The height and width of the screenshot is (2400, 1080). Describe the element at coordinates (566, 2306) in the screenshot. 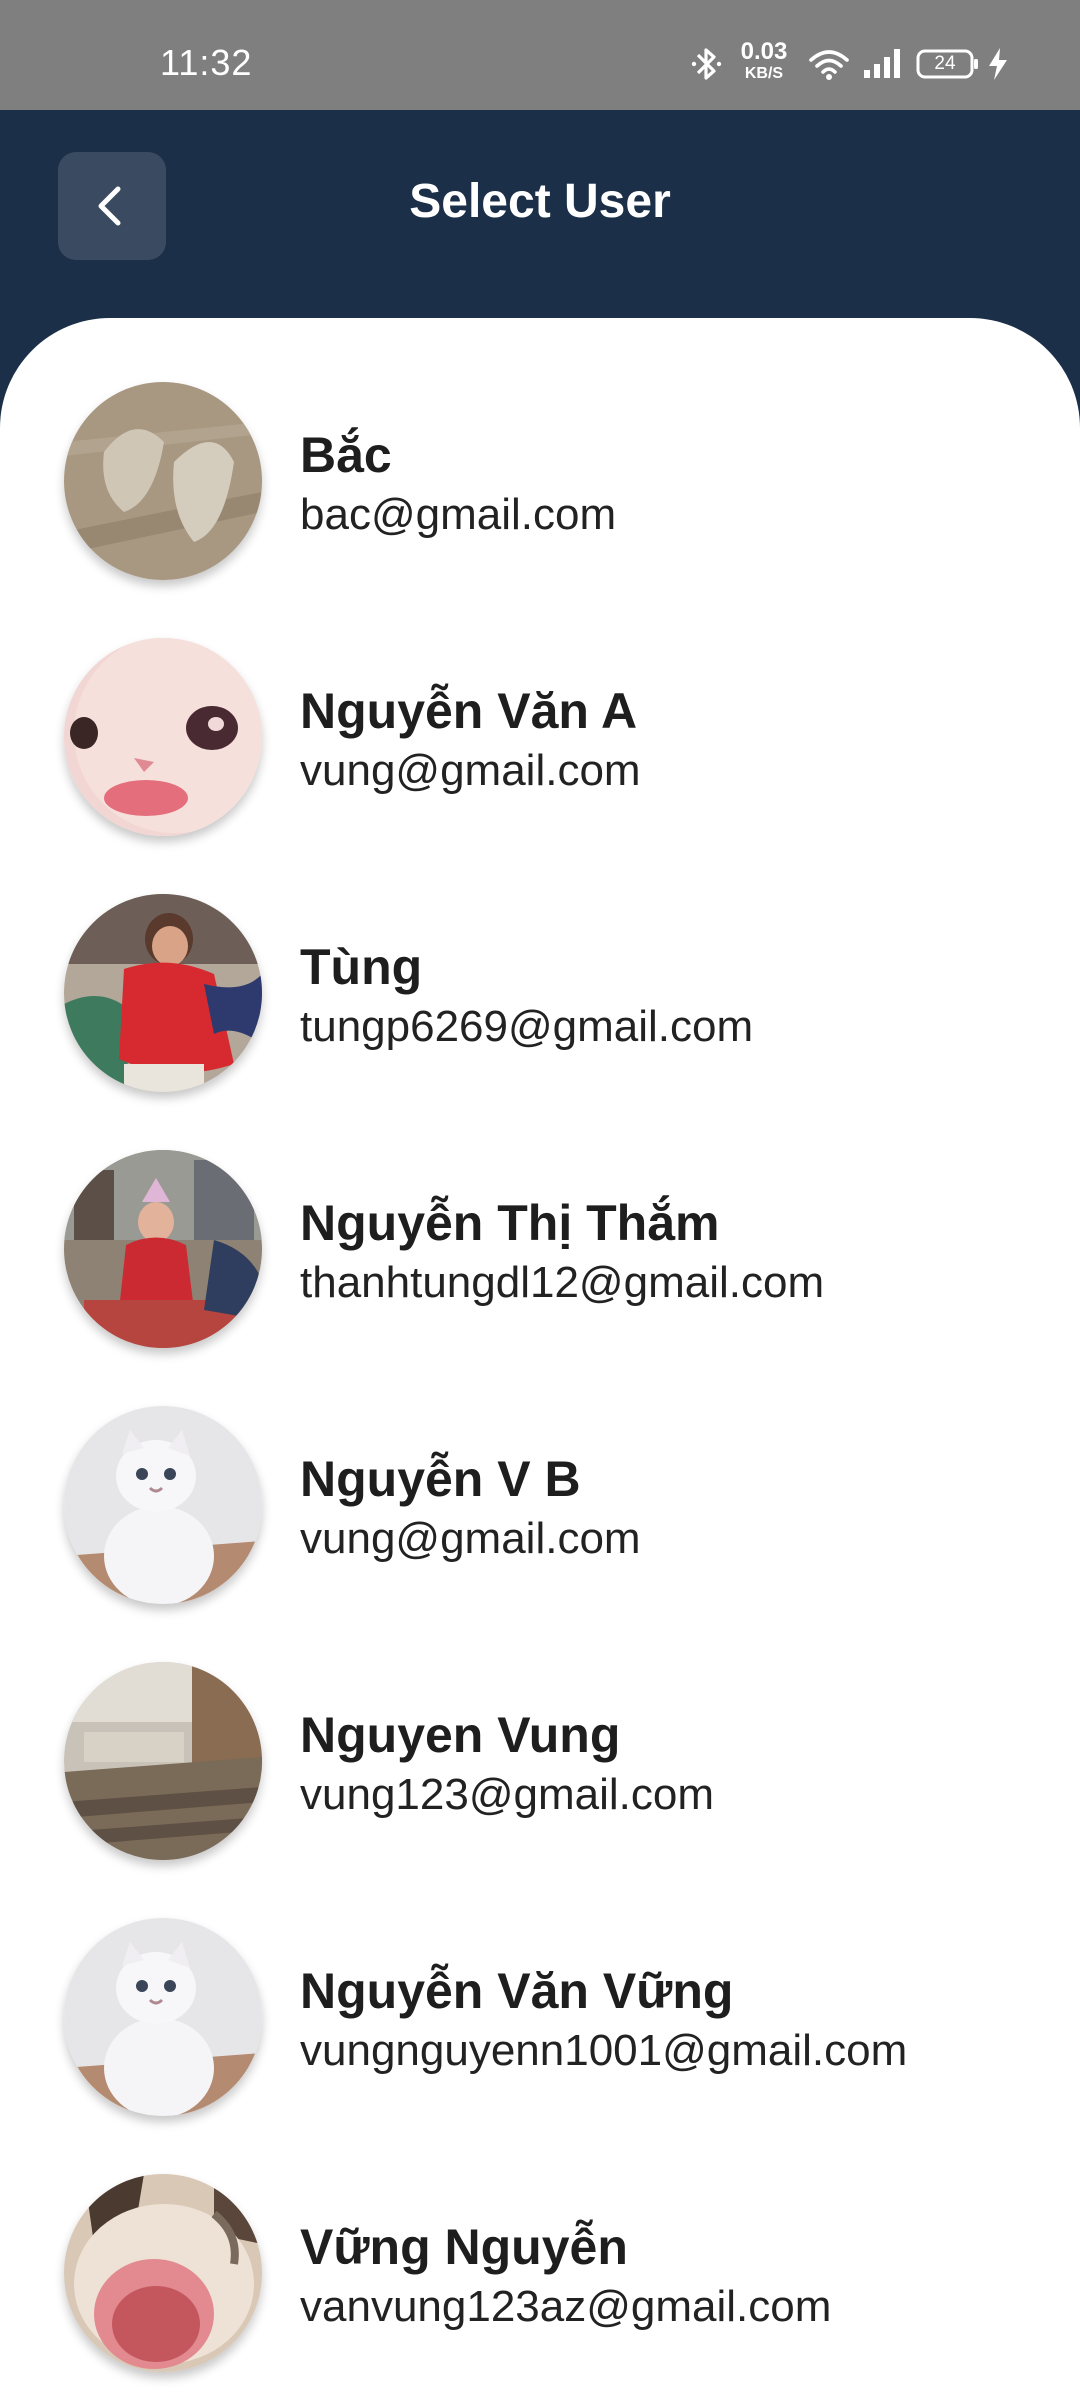

I see `user-email: vanvung123az@gmail.com` at that location.